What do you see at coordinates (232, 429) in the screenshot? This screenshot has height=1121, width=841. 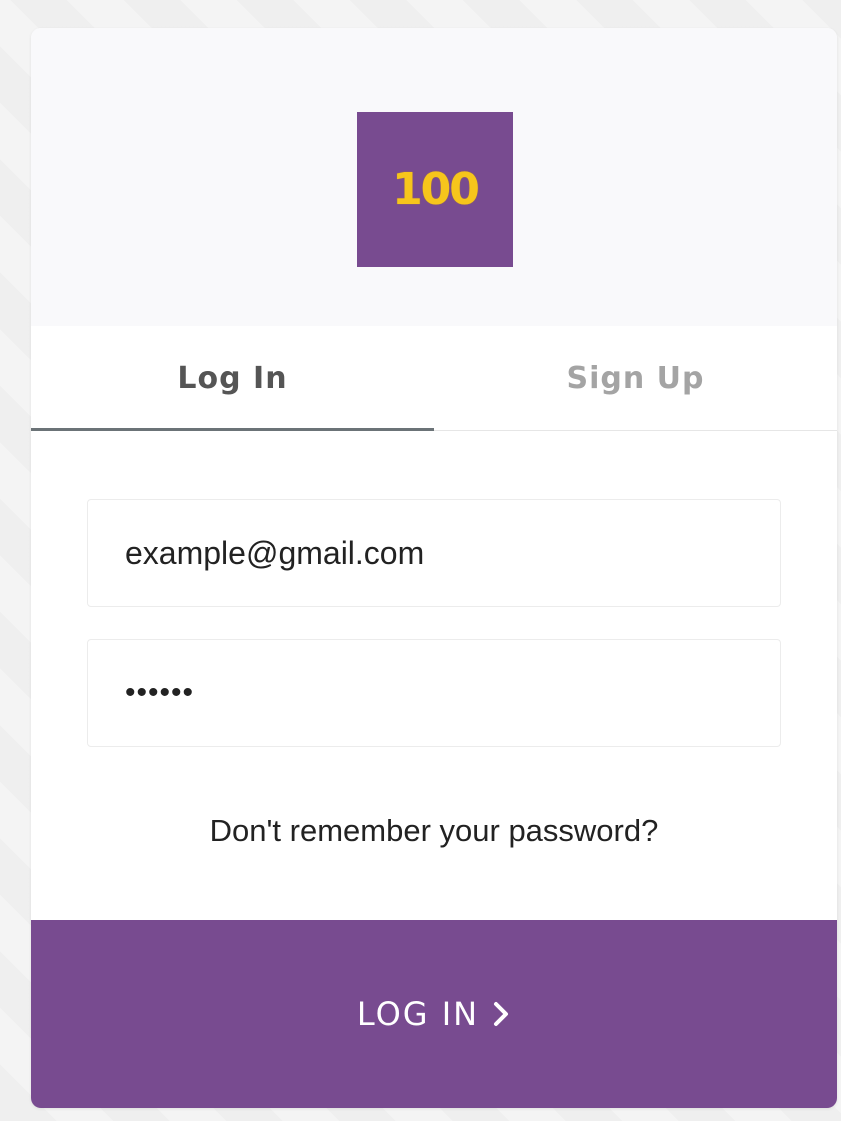 I see `active-tab-indicator` at bounding box center [232, 429].